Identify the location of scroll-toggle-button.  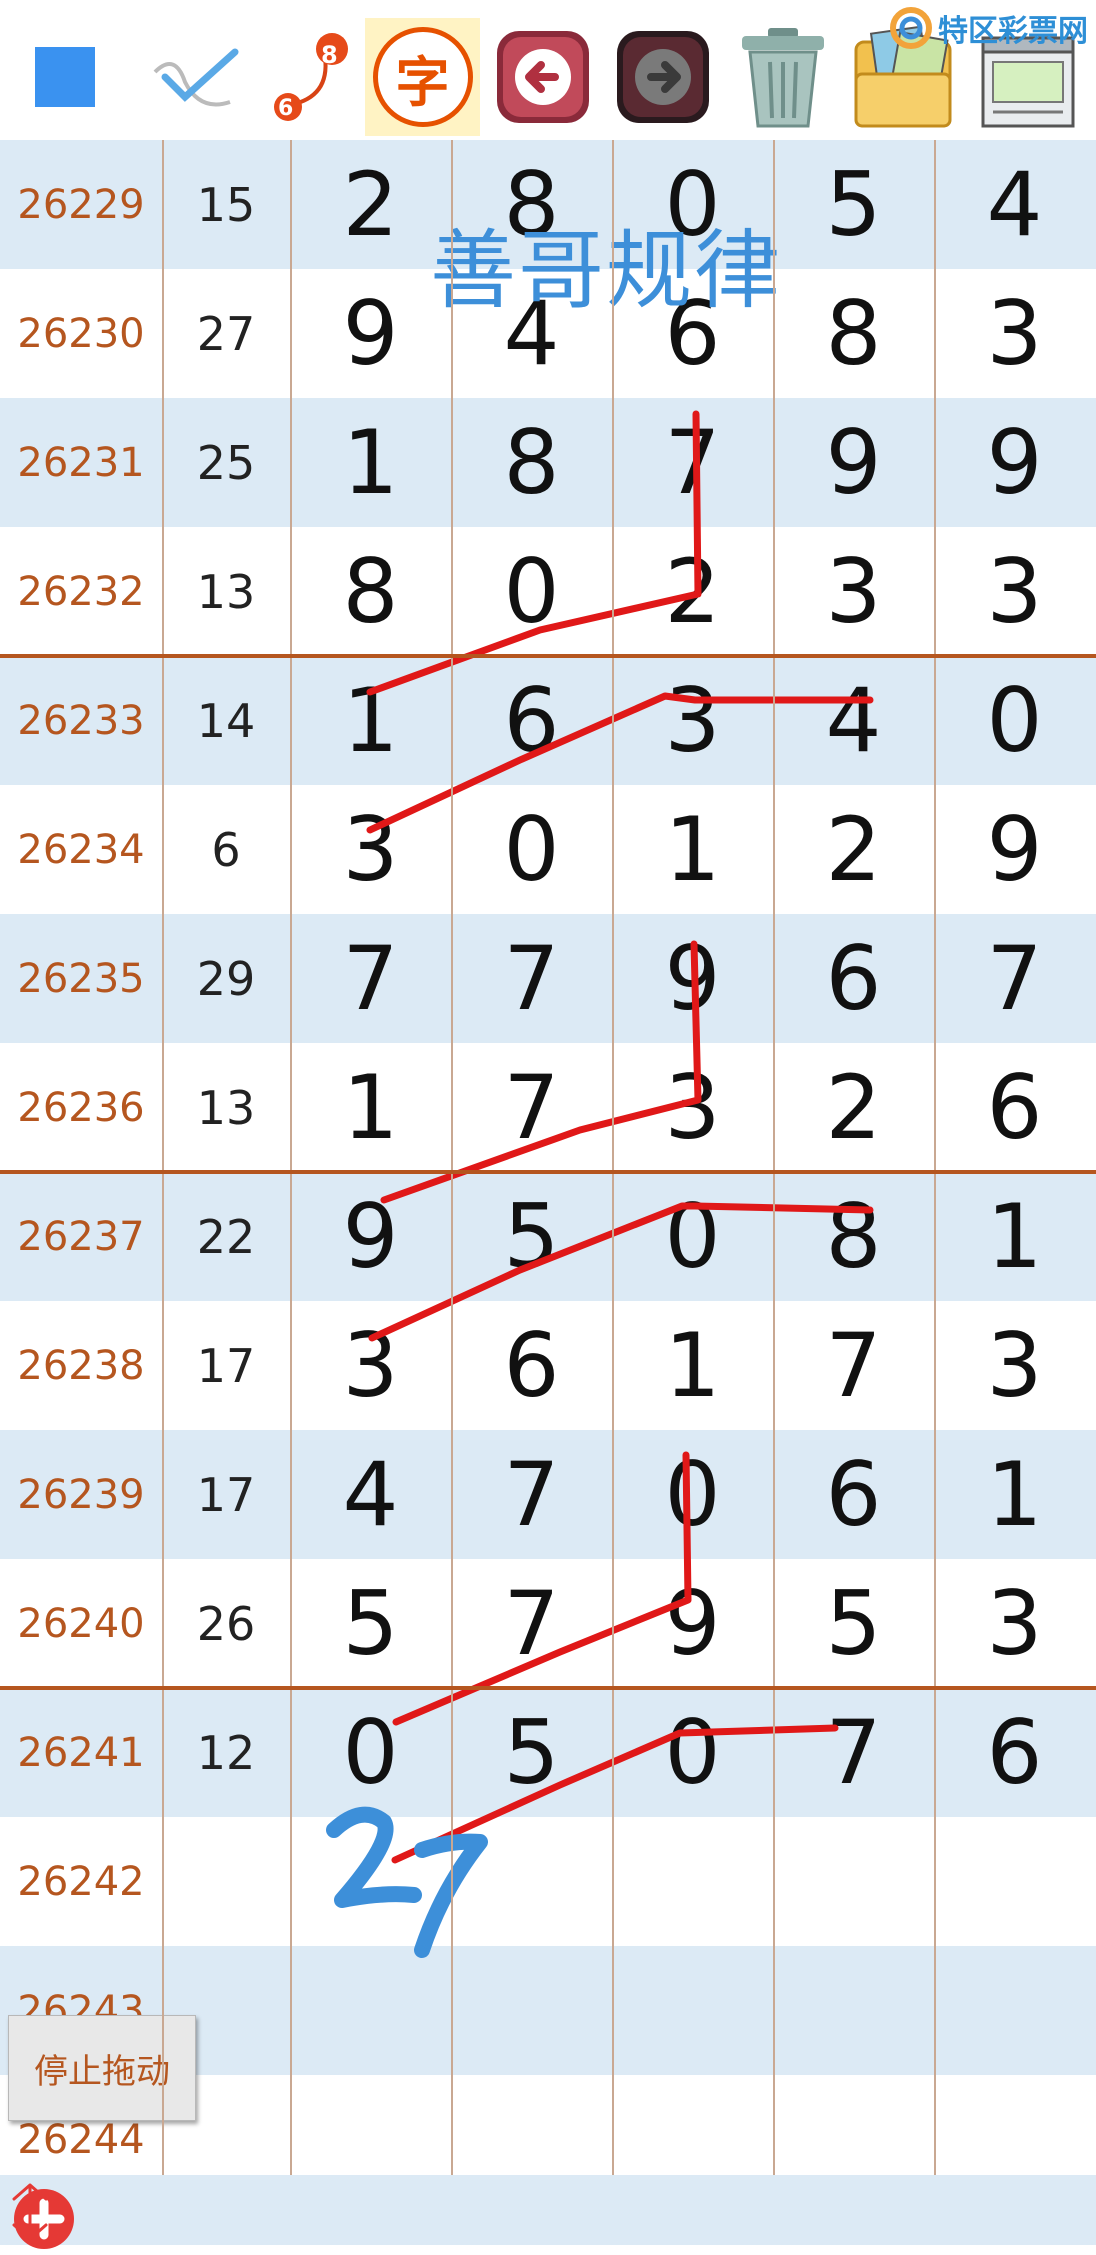
(30, 2212).